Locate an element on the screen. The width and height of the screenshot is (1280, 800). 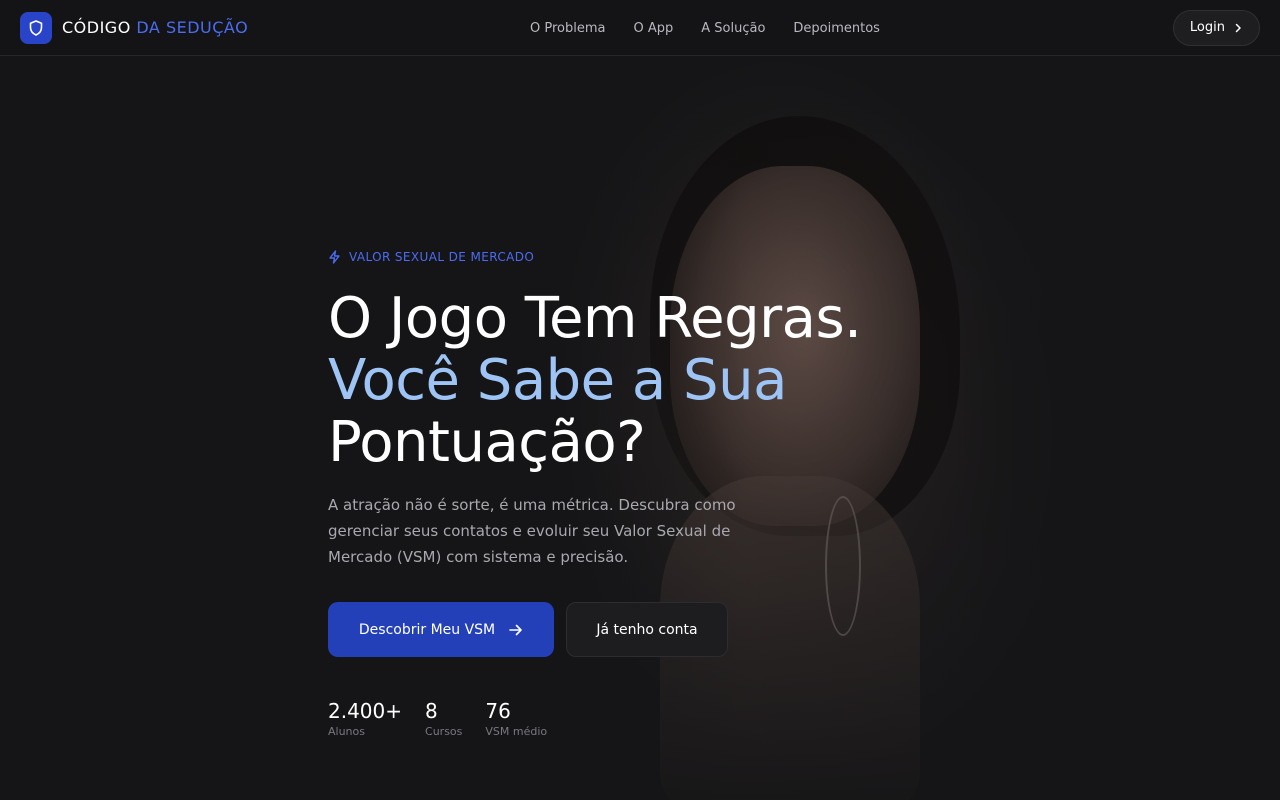
brand-name-part2: DA SEDUÇÃO is located at coordinates (192, 27).